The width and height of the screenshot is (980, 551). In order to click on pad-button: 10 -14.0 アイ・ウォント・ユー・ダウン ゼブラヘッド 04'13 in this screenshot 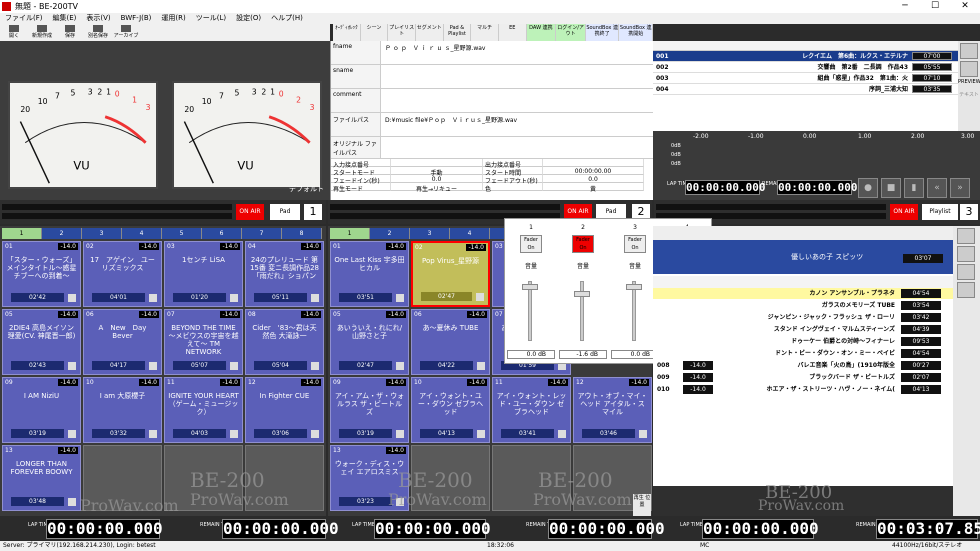, I will do `click(450, 410)`.